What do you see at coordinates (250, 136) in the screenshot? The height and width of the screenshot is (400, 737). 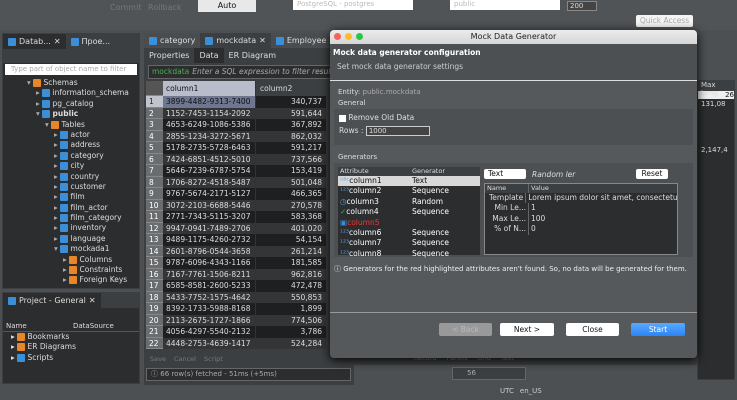 I see `table-row: 4 2855-1234-3272-5671 862,032` at bounding box center [250, 136].